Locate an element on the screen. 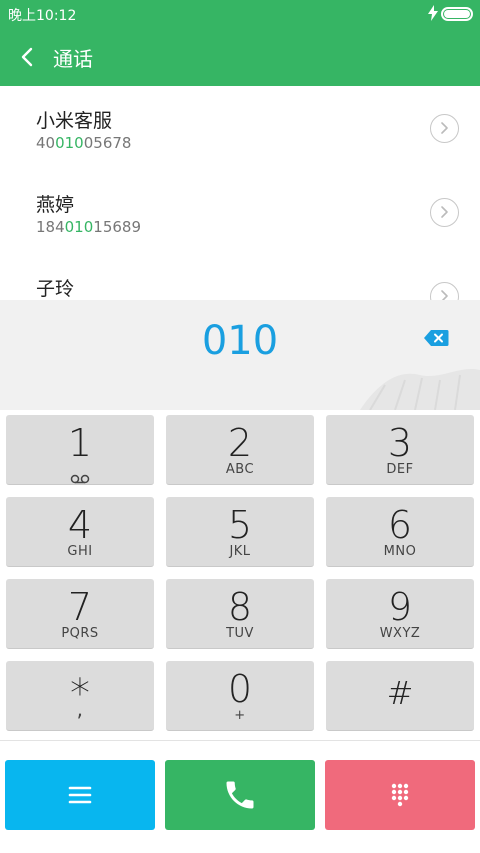 This screenshot has width=480, height=853. key-digit: 8 is located at coordinates (240, 607).